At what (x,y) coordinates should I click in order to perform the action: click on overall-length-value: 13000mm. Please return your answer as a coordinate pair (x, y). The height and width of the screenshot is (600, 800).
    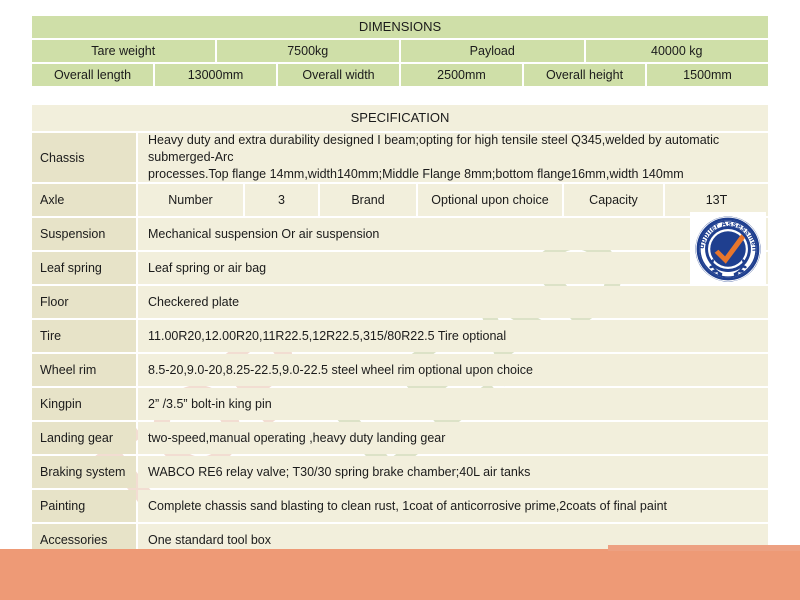
    Looking at the image, I should click on (215, 75).